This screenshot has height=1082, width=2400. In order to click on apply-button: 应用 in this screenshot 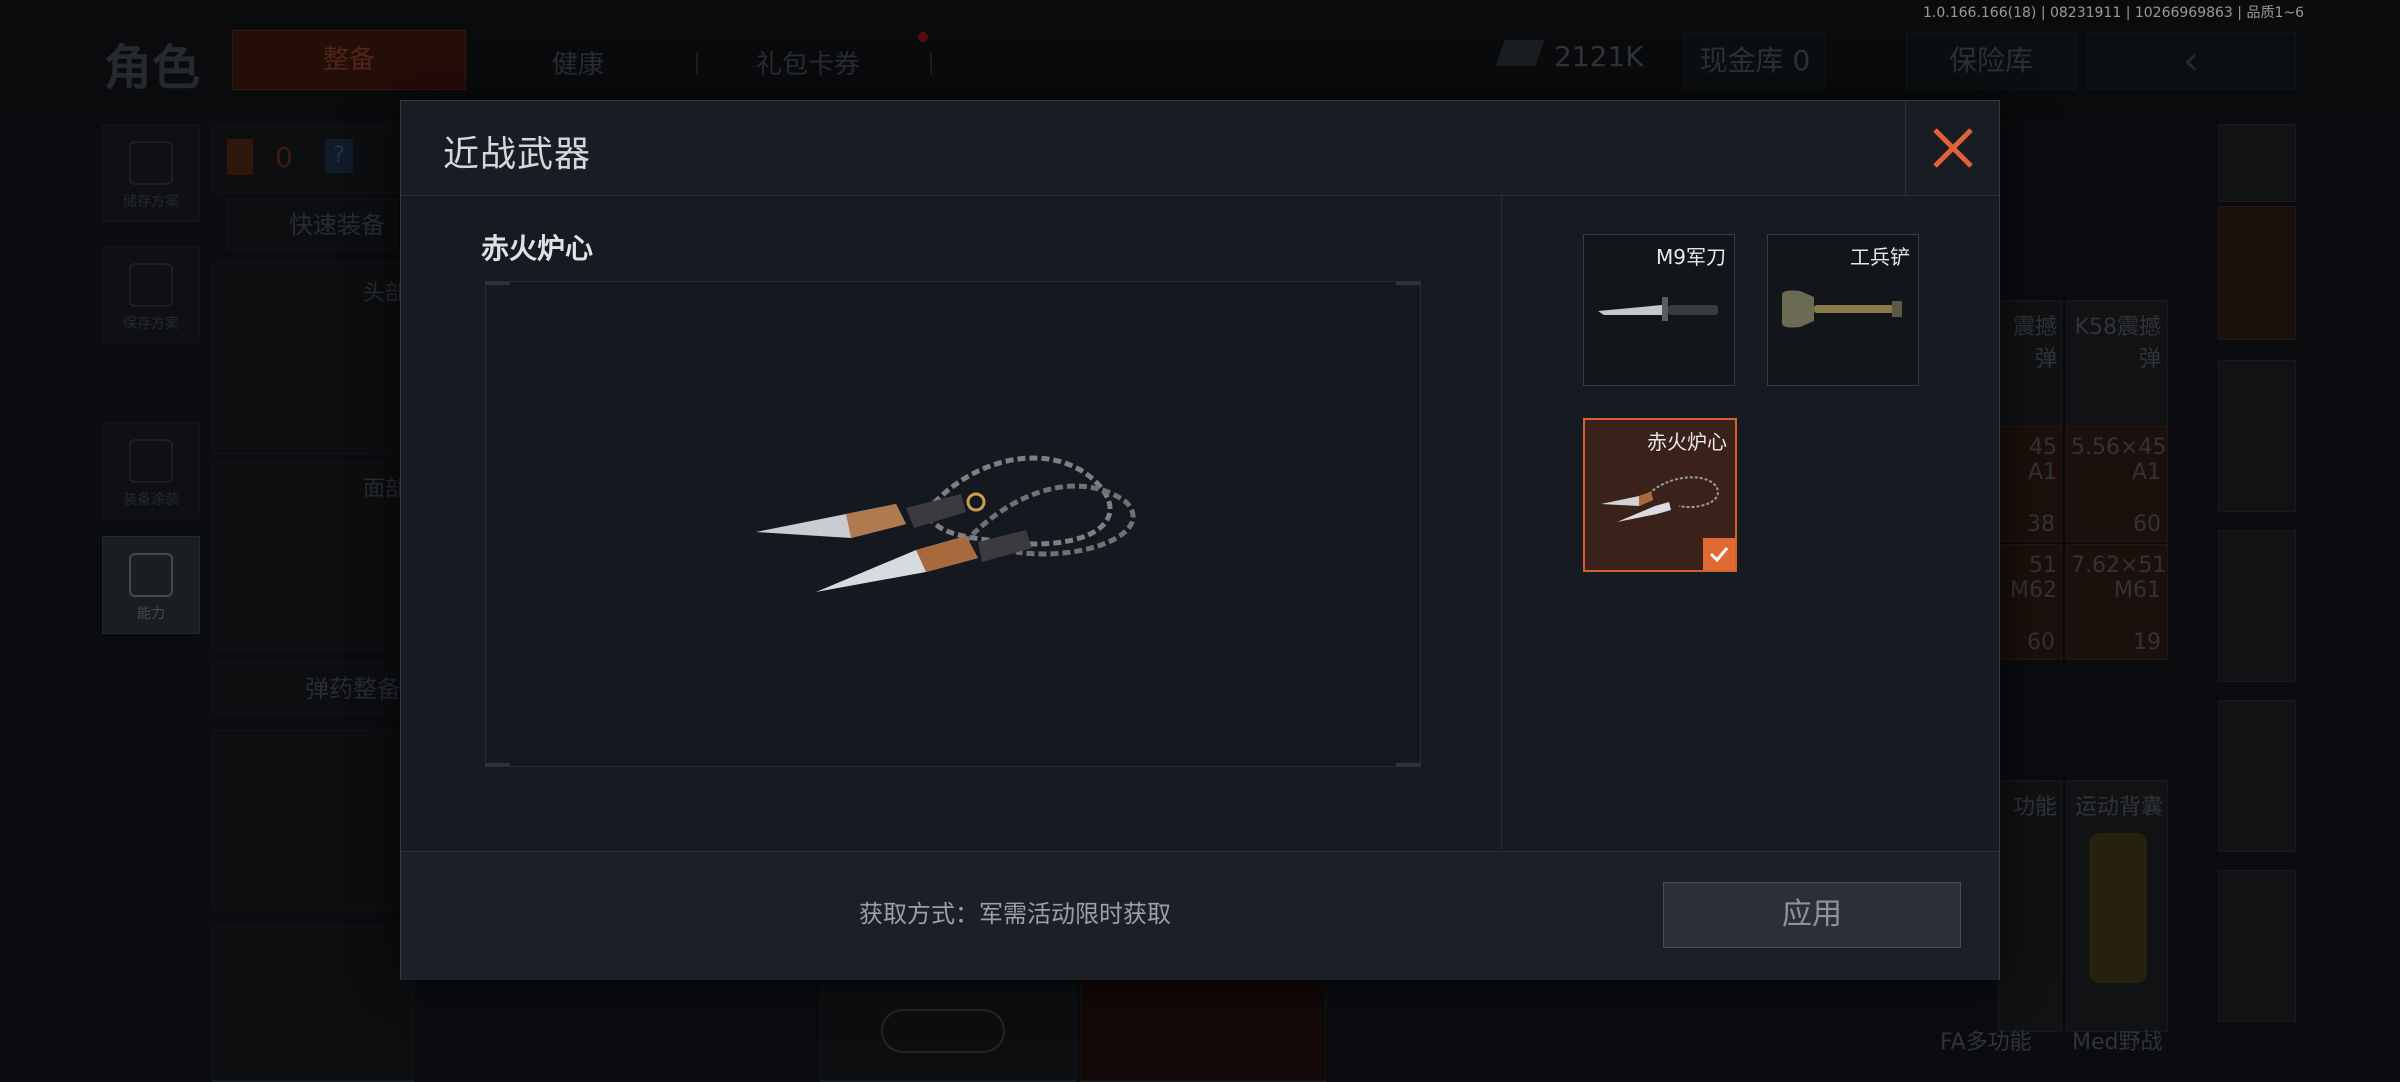, I will do `click(1812, 915)`.